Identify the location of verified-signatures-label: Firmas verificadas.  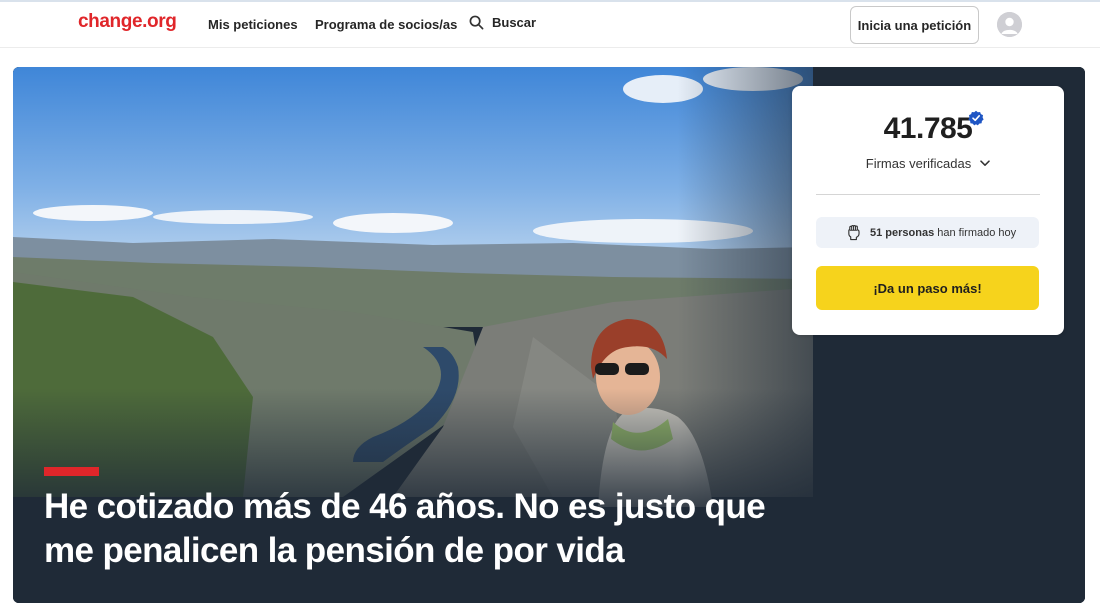
(918, 163).